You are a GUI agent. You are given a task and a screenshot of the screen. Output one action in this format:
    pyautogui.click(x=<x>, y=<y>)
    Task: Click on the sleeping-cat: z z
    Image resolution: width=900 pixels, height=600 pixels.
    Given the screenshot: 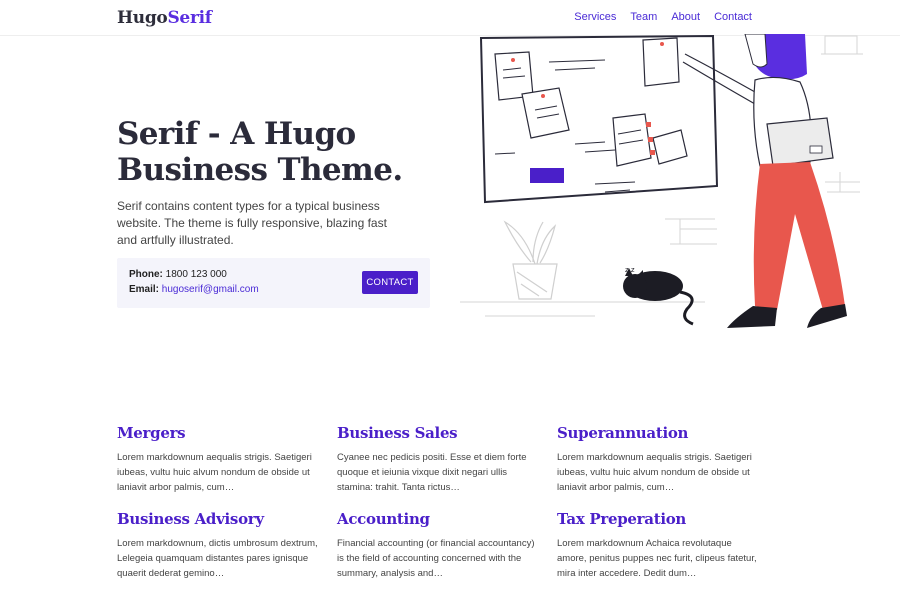 What is the action you would take?
    pyautogui.click(x=658, y=296)
    